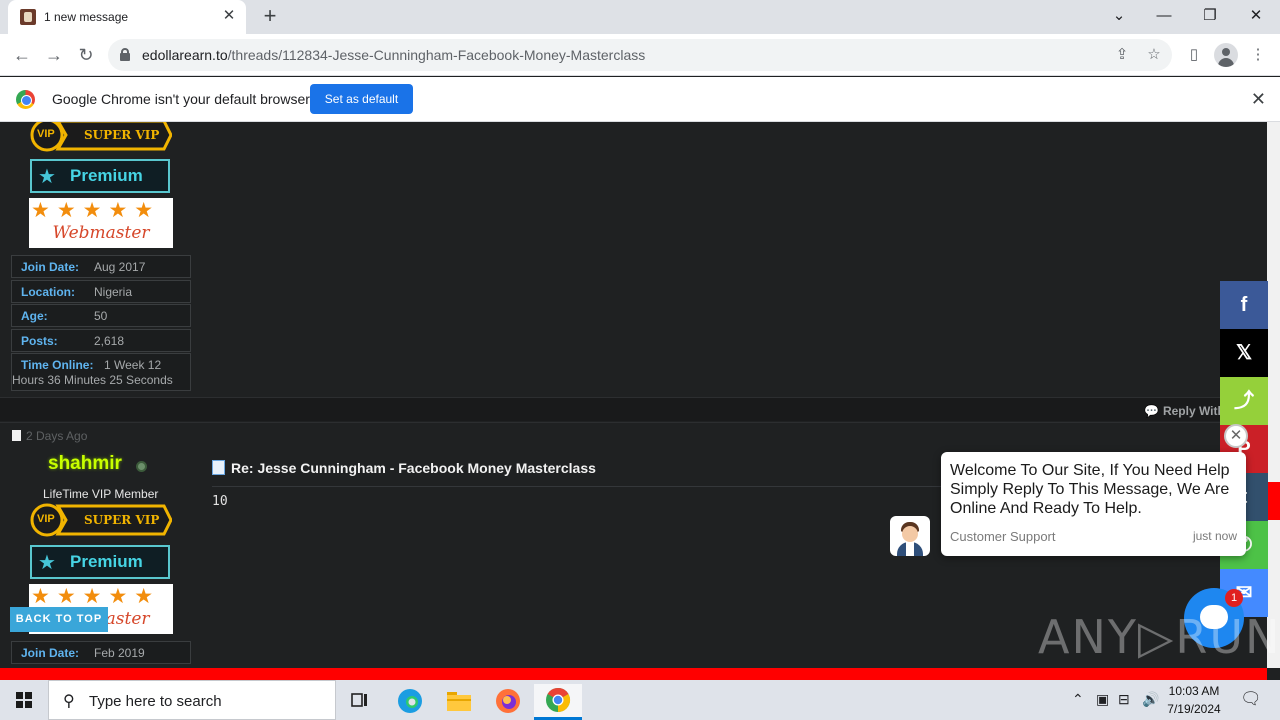 The height and width of the screenshot is (720, 1280). Describe the element at coordinates (39, 341) in the screenshot. I see `info-key: Posts:` at that location.